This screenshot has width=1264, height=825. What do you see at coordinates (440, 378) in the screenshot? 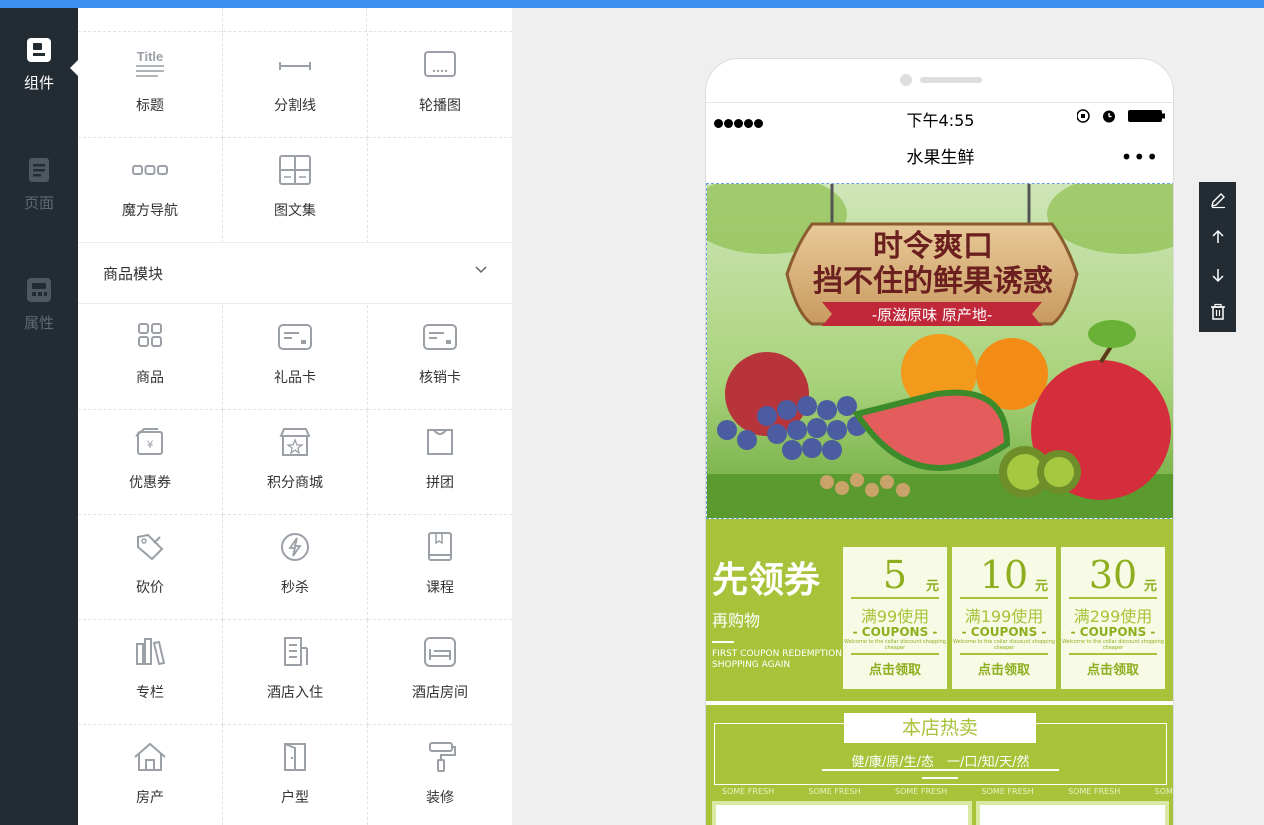
I see `component-label: 核销卡` at bounding box center [440, 378].